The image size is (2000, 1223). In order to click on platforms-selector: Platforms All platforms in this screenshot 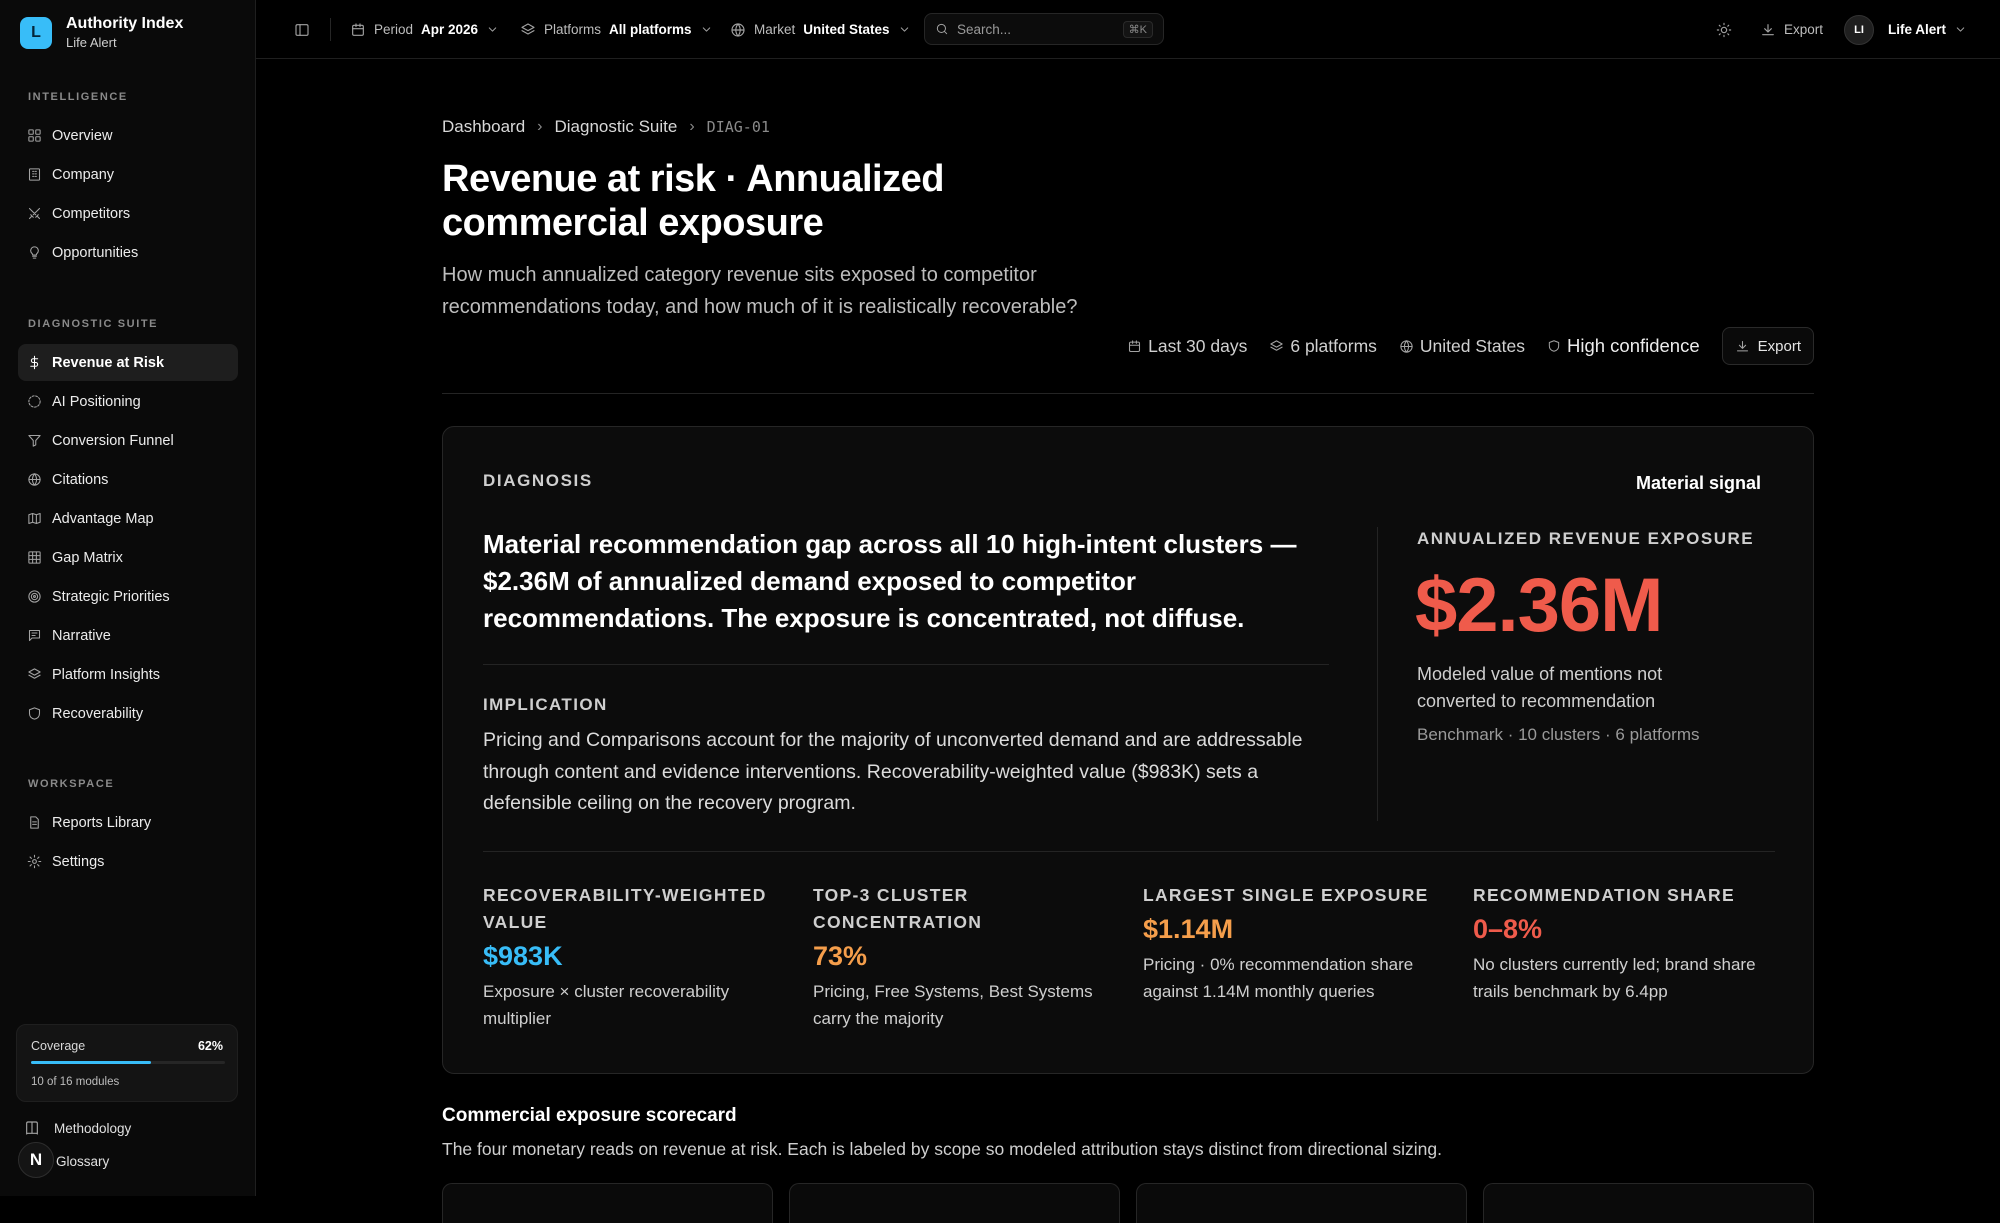, I will do `click(616, 29)`.